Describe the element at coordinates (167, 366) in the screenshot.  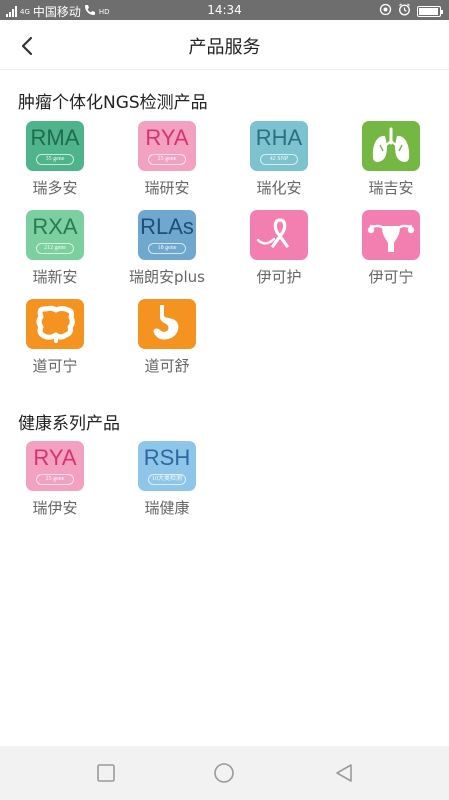
I see `product-name: 道可舒` at that location.